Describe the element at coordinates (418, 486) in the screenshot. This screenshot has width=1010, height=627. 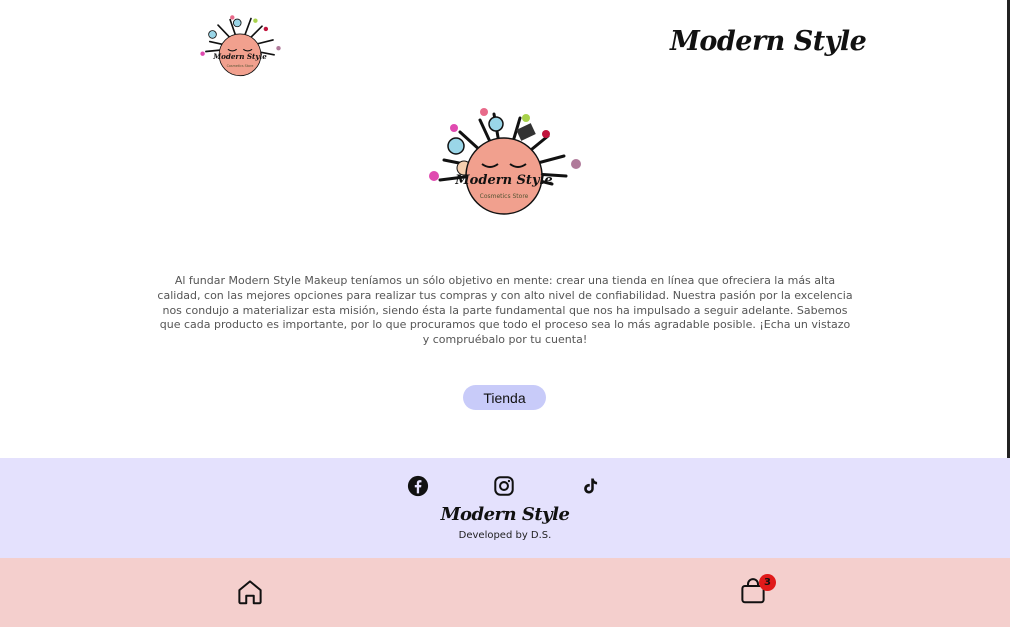
I see `facebook-icon` at that location.